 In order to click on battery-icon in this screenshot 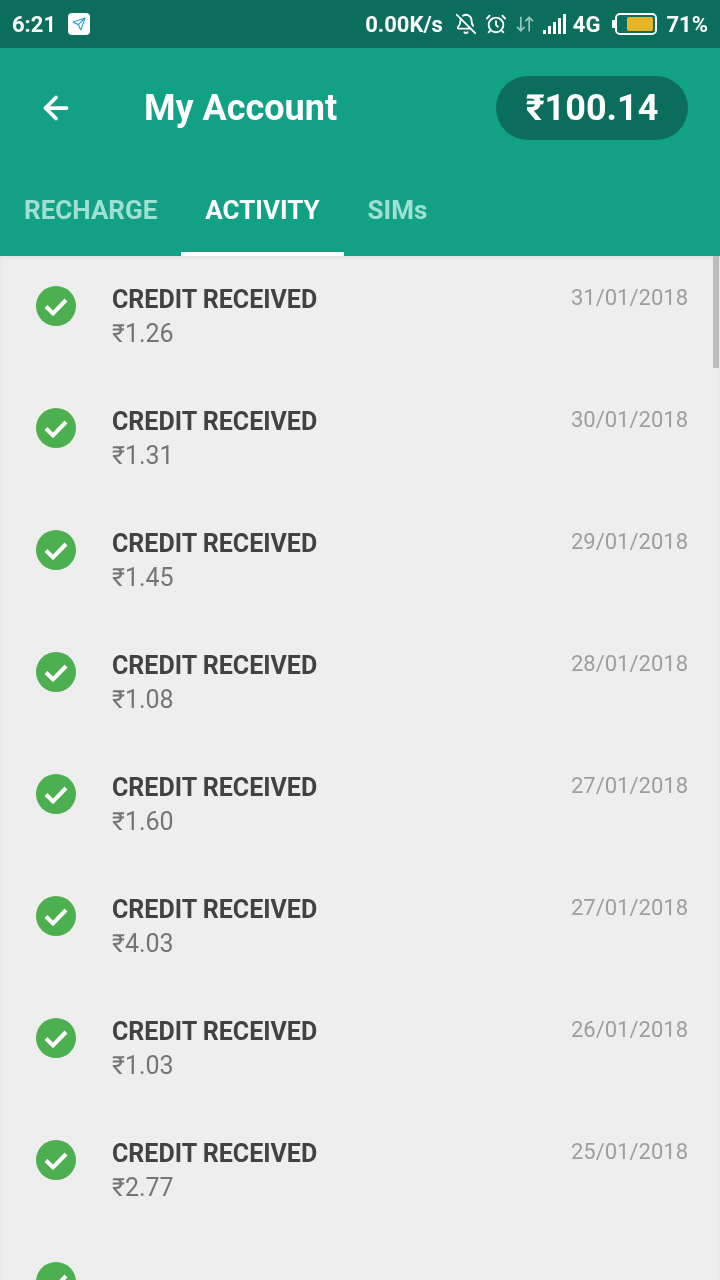, I will do `click(635, 24)`.